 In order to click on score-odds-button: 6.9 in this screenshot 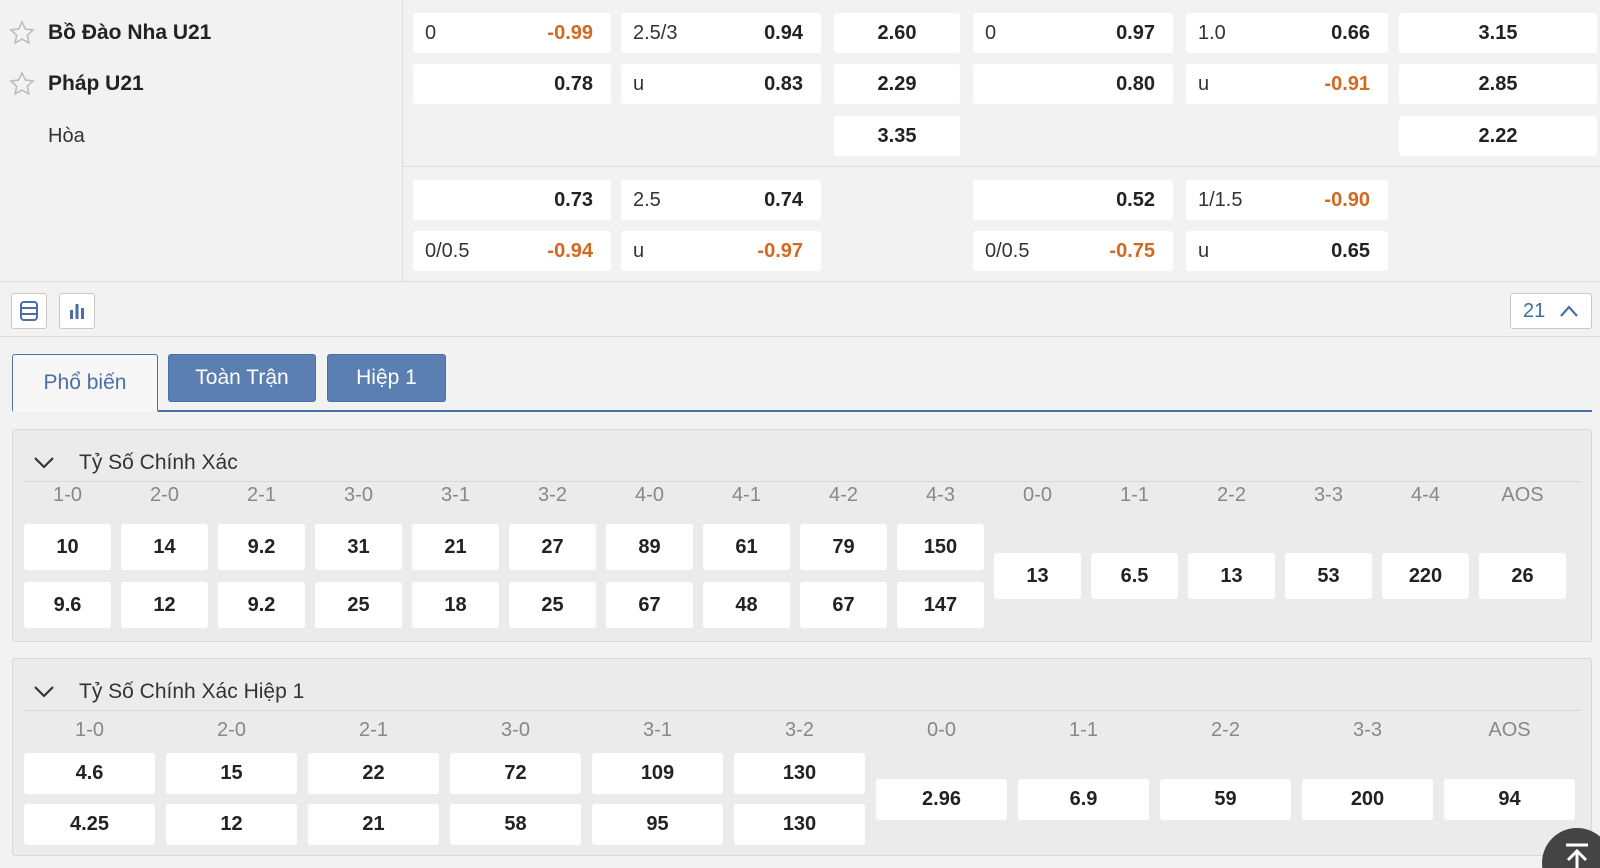, I will do `click(1083, 799)`.